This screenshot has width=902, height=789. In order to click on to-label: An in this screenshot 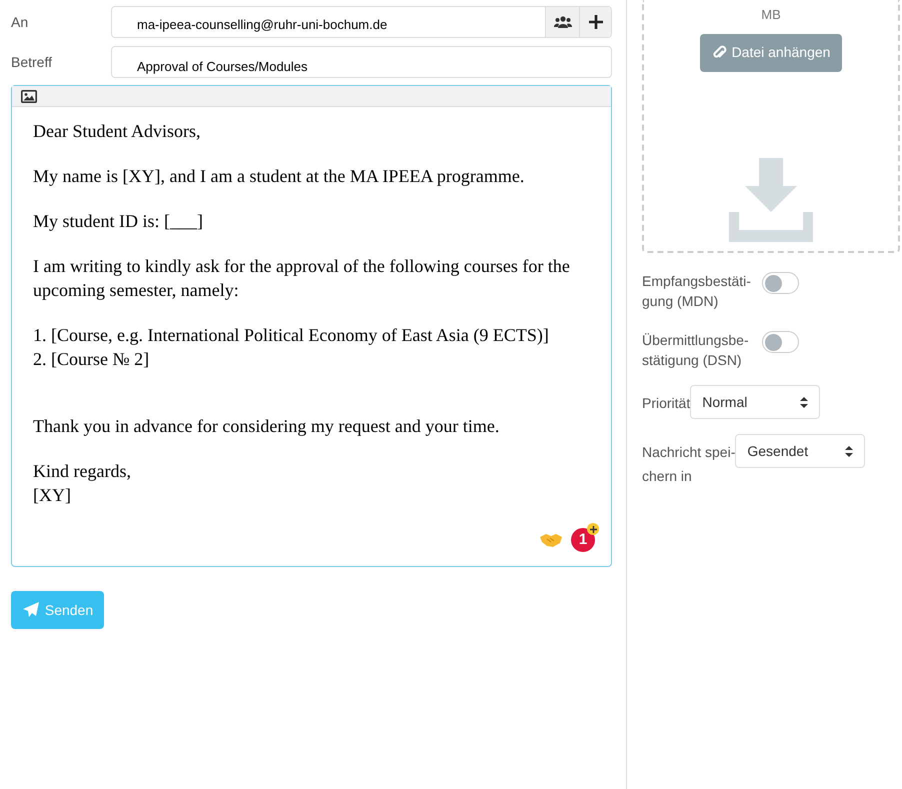, I will do `click(20, 22)`.